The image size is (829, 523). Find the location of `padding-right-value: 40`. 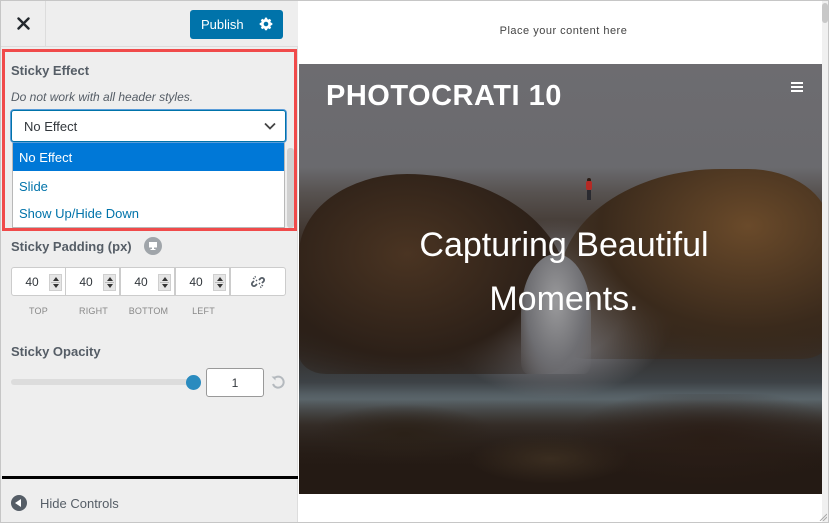

padding-right-value: 40 is located at coordinates (86, 281).